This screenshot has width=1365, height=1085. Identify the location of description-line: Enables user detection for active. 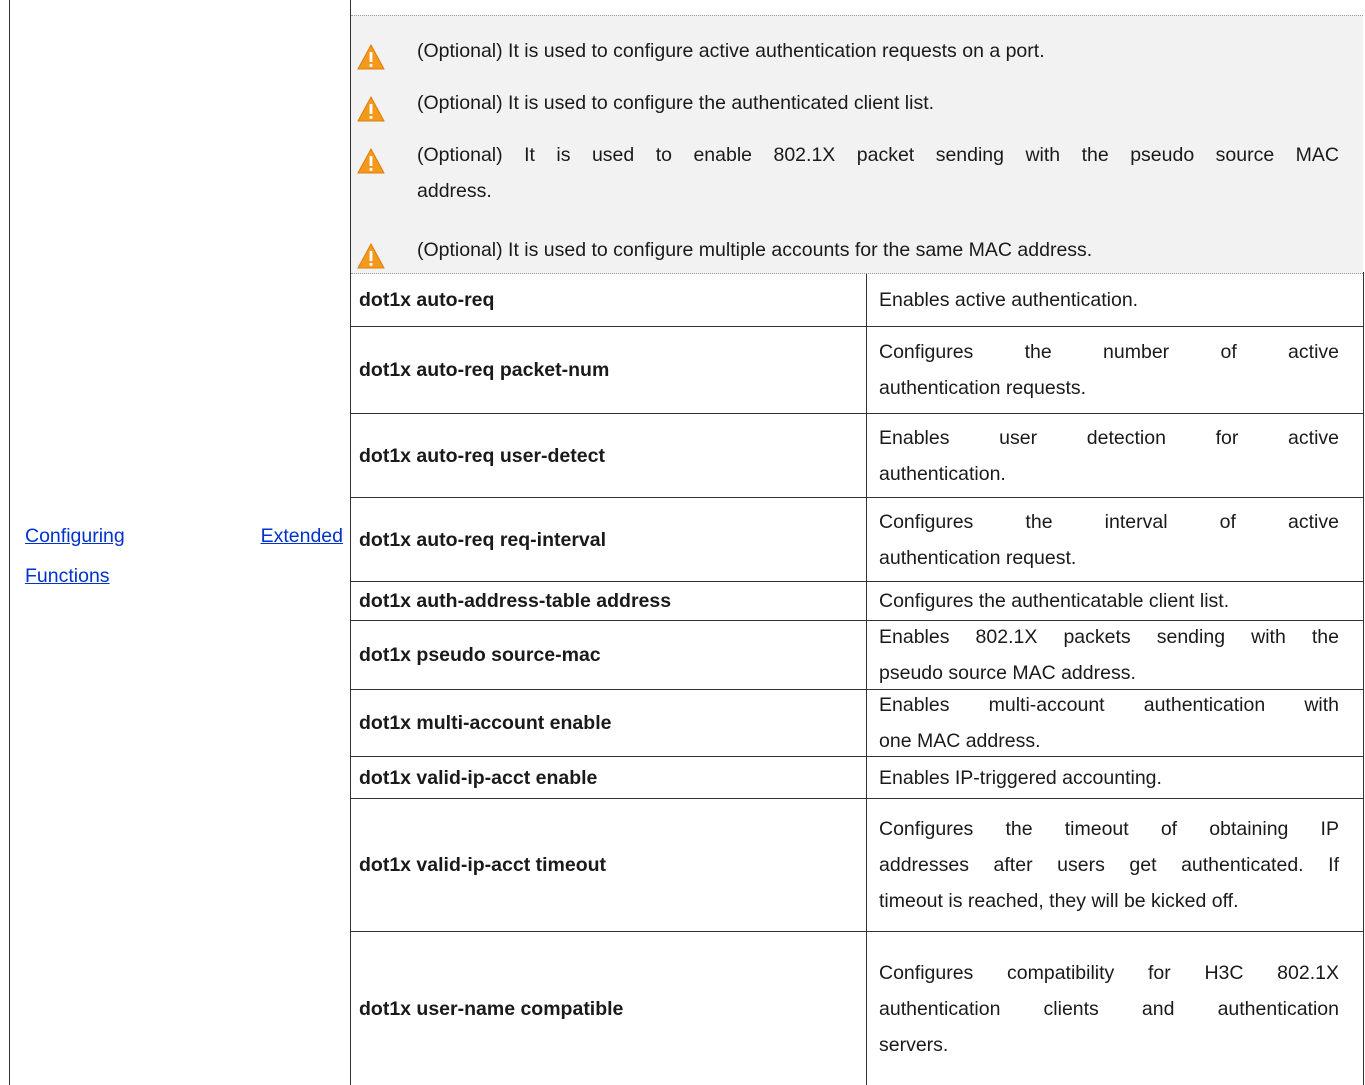
(1109, 437).